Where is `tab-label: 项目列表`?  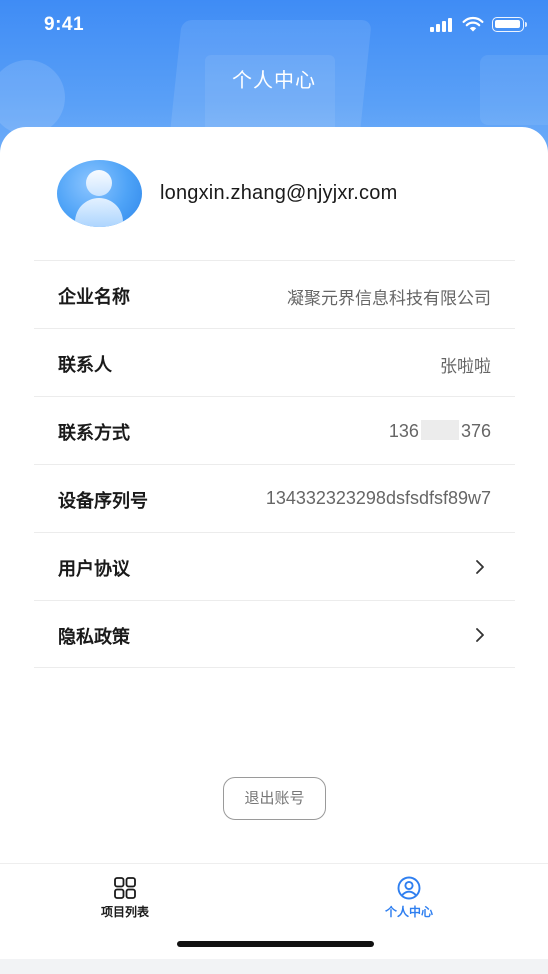 tab-label: 项目列表 is located at coordinates (124, 912).